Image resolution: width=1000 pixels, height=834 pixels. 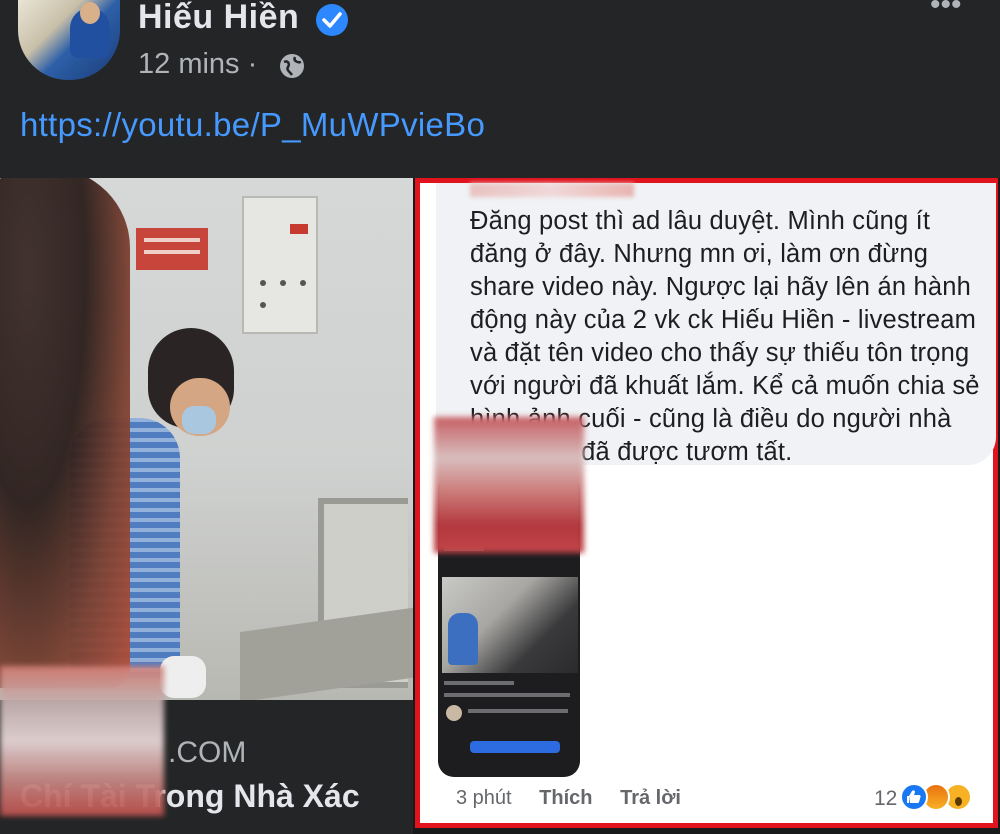 I want to click on reply-button: Trả lời, so click(x=650, y=798).